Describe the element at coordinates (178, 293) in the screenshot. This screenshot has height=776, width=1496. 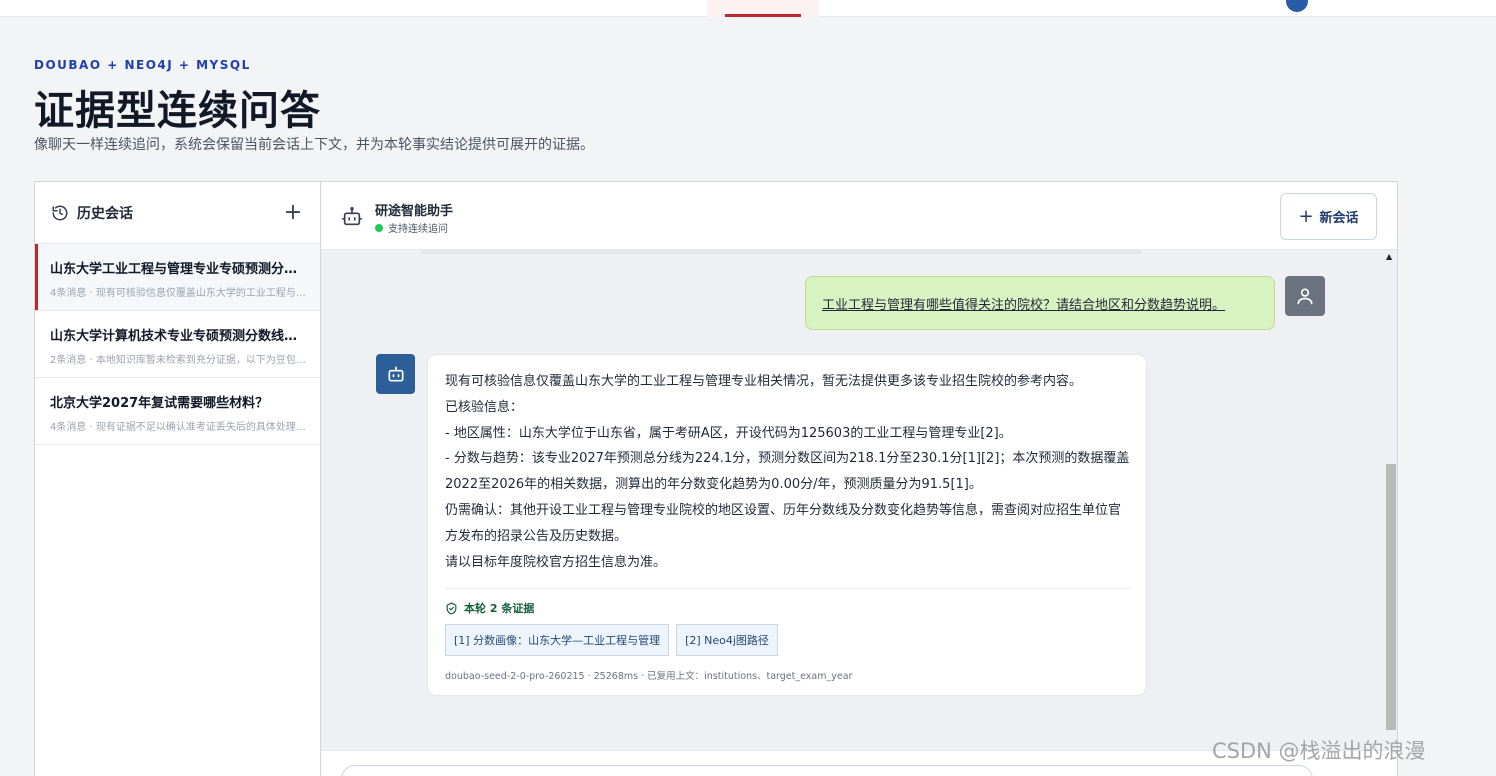
I see `conversation-summary: 4条消息 · 现有可核验信息仅覆盖山东大学的工业工程与管理专业相关情况` at that location.